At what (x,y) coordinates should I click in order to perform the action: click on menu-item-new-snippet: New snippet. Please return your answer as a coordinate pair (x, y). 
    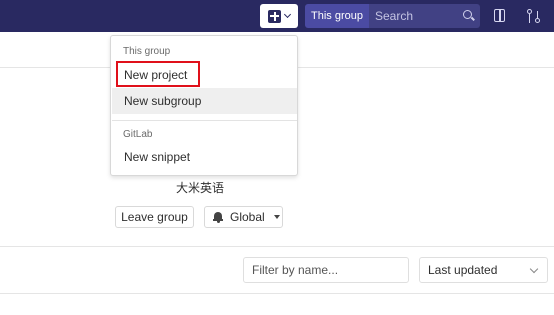
    Looking at the image, I should click on (204, 157).